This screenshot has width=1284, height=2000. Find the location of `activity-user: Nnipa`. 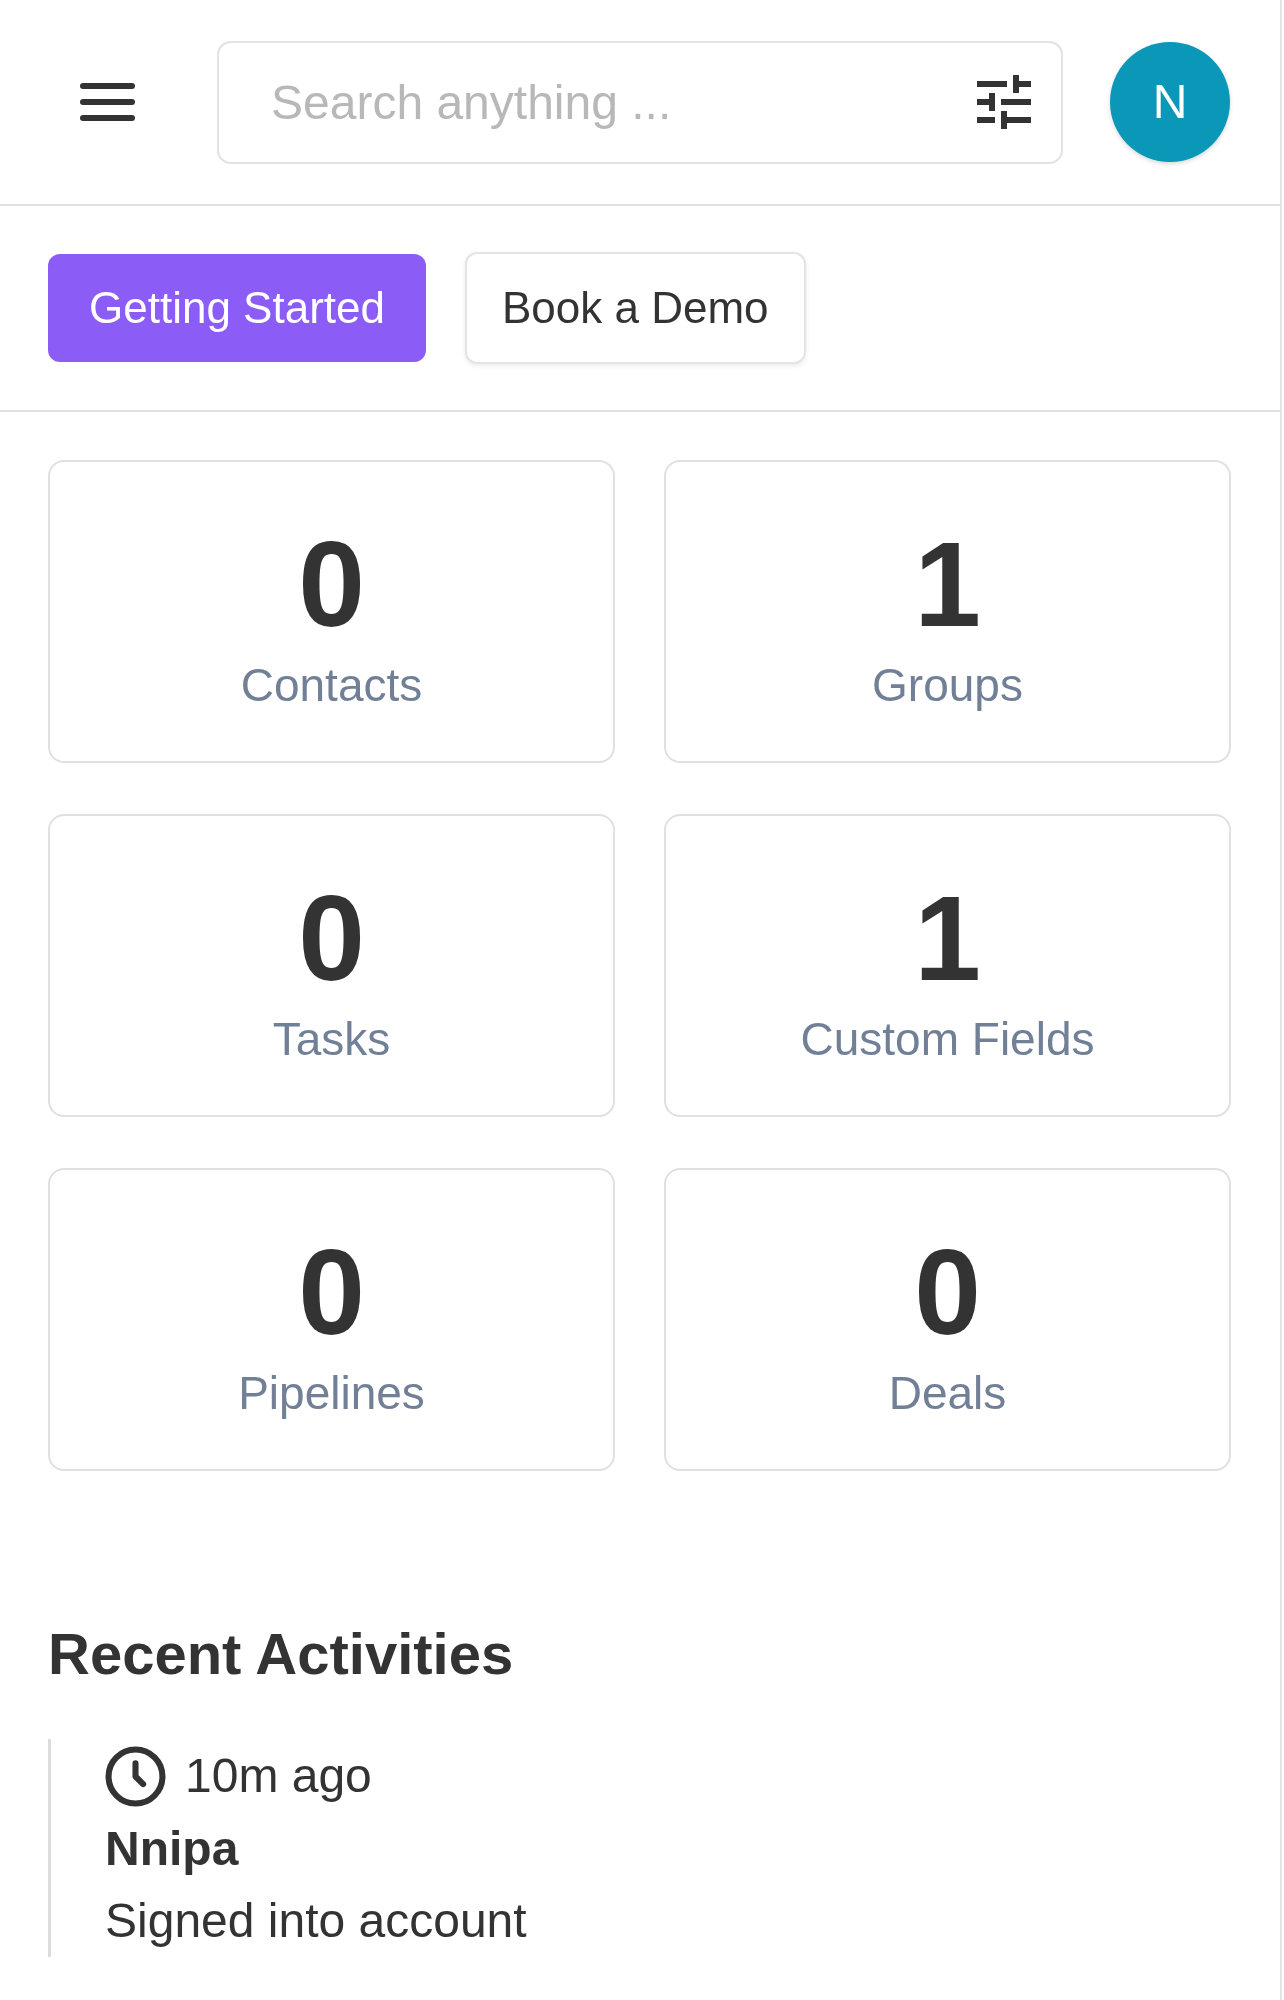

activity-user: Nnipa is located at coordinates (172, 1849).